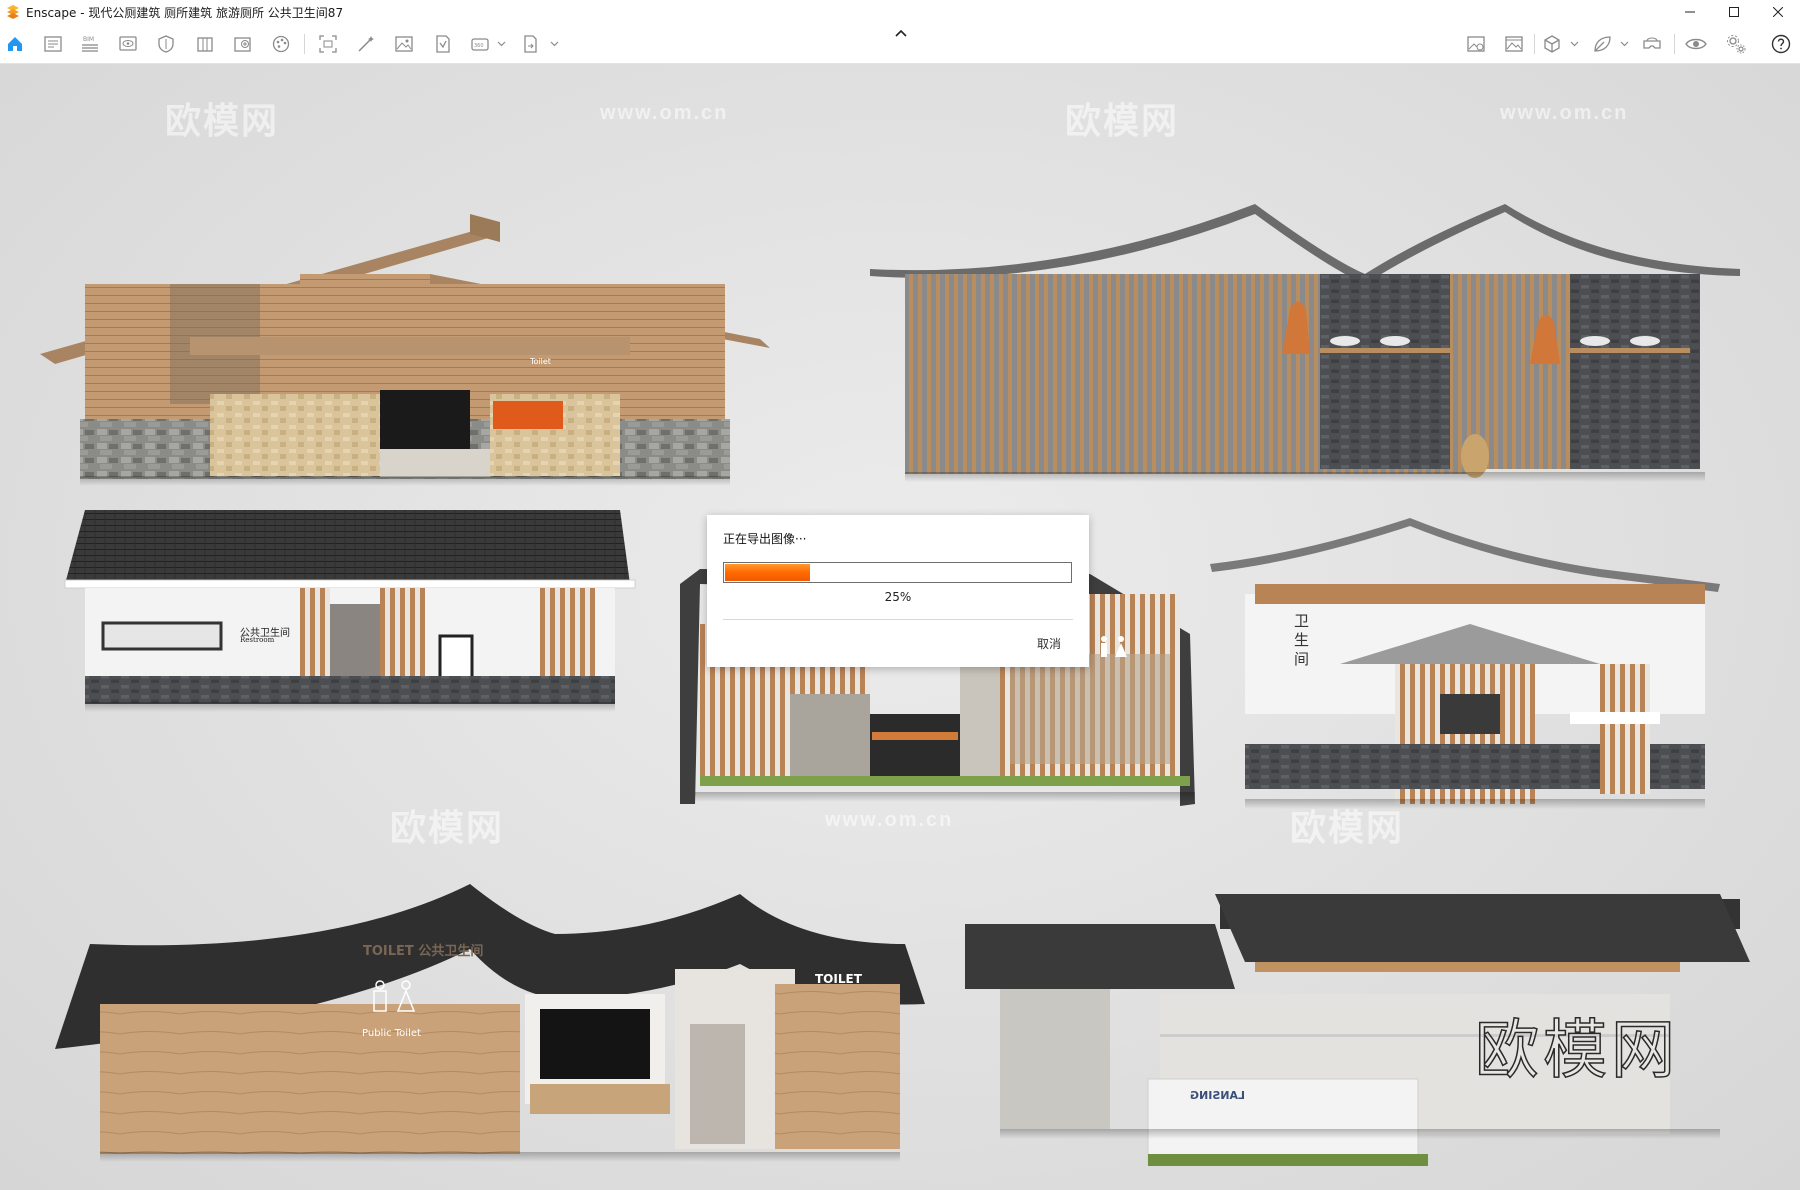  I want to click on gallery-button, so click(1514, 44).